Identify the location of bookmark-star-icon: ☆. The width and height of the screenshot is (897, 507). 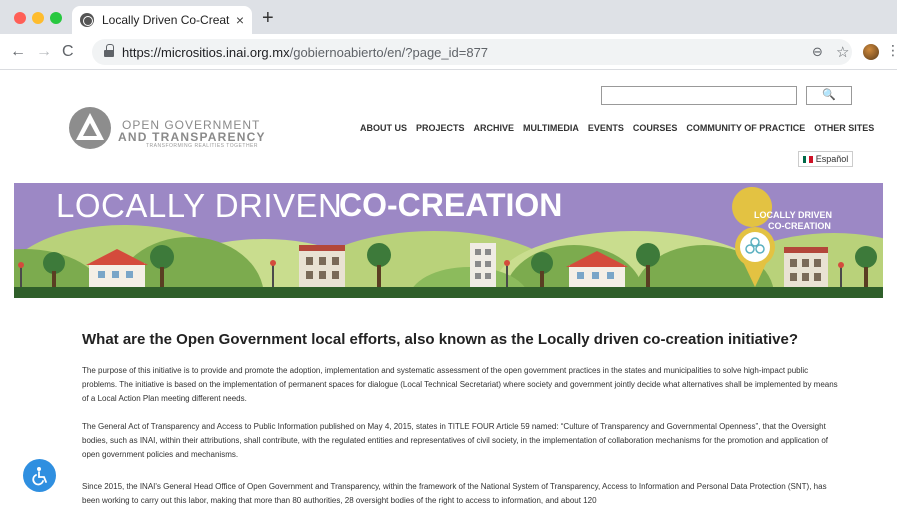
(842, 52).